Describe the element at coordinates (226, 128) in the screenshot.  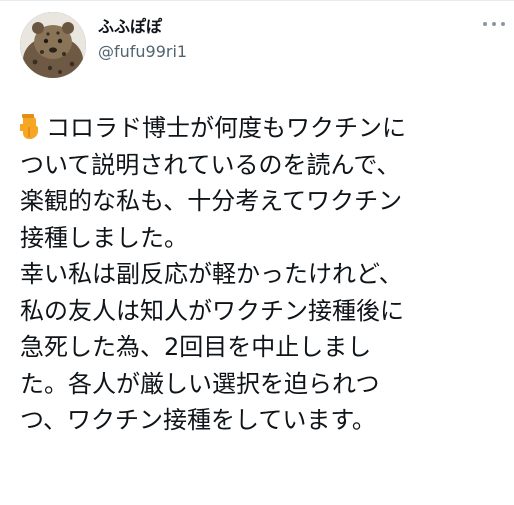
I see `tweet-line-text: コロラド博士が何度もワクチンに` at that location.